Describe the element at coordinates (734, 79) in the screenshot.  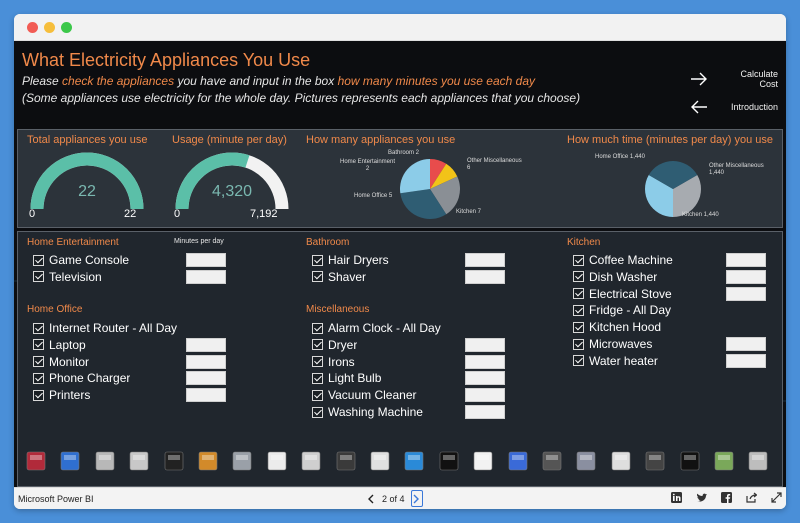
I see `calculate-cost-button: Calculate Cost` at that location.